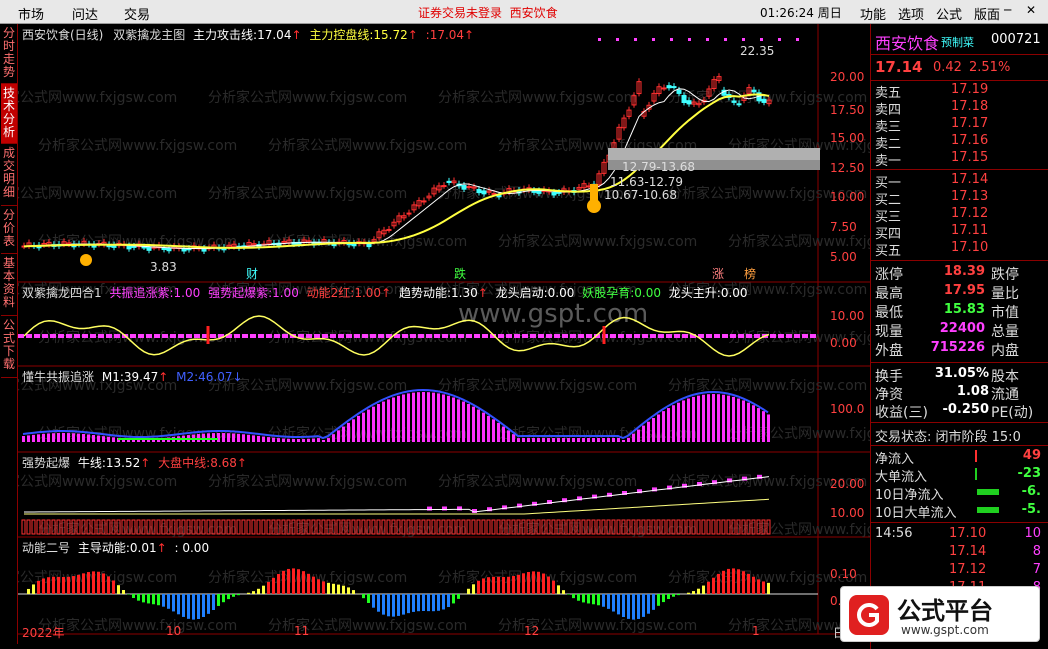  What do you see at coordinates (31, 13) in the screenshot?
I see `menu-market: 市场` at bounding box center [31, 13].